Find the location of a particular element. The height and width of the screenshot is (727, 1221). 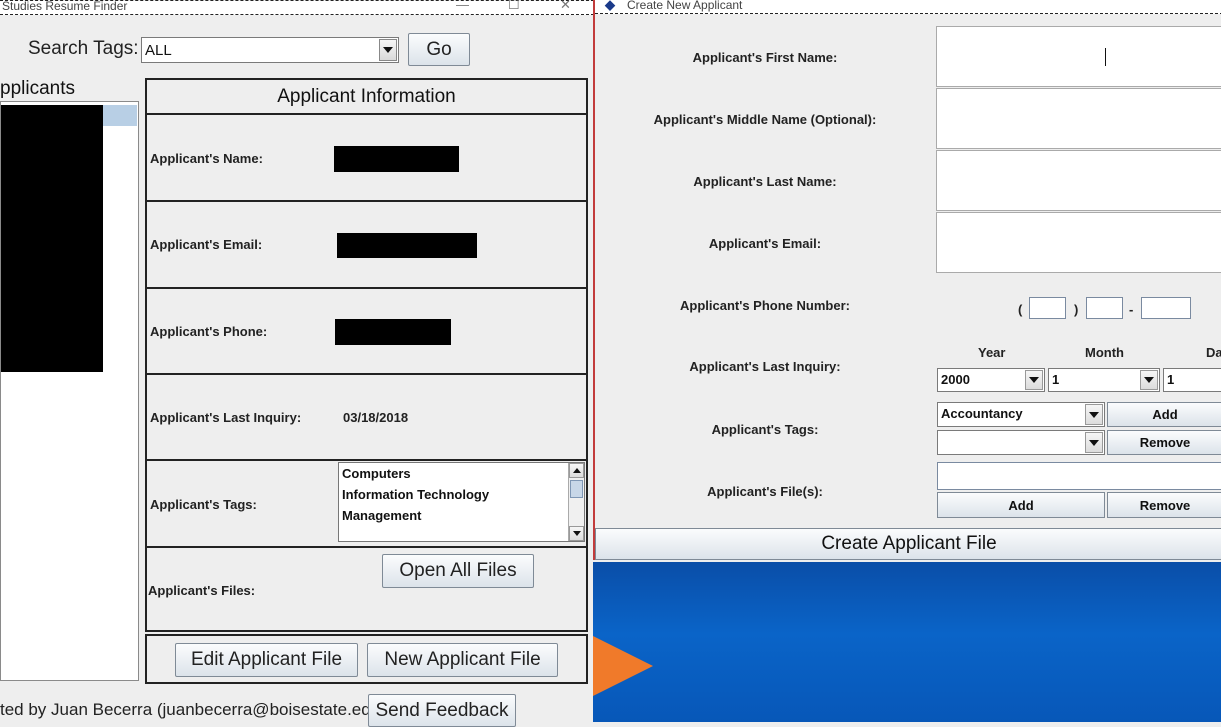

minimize-button: — is located at coordinates (462, 6).